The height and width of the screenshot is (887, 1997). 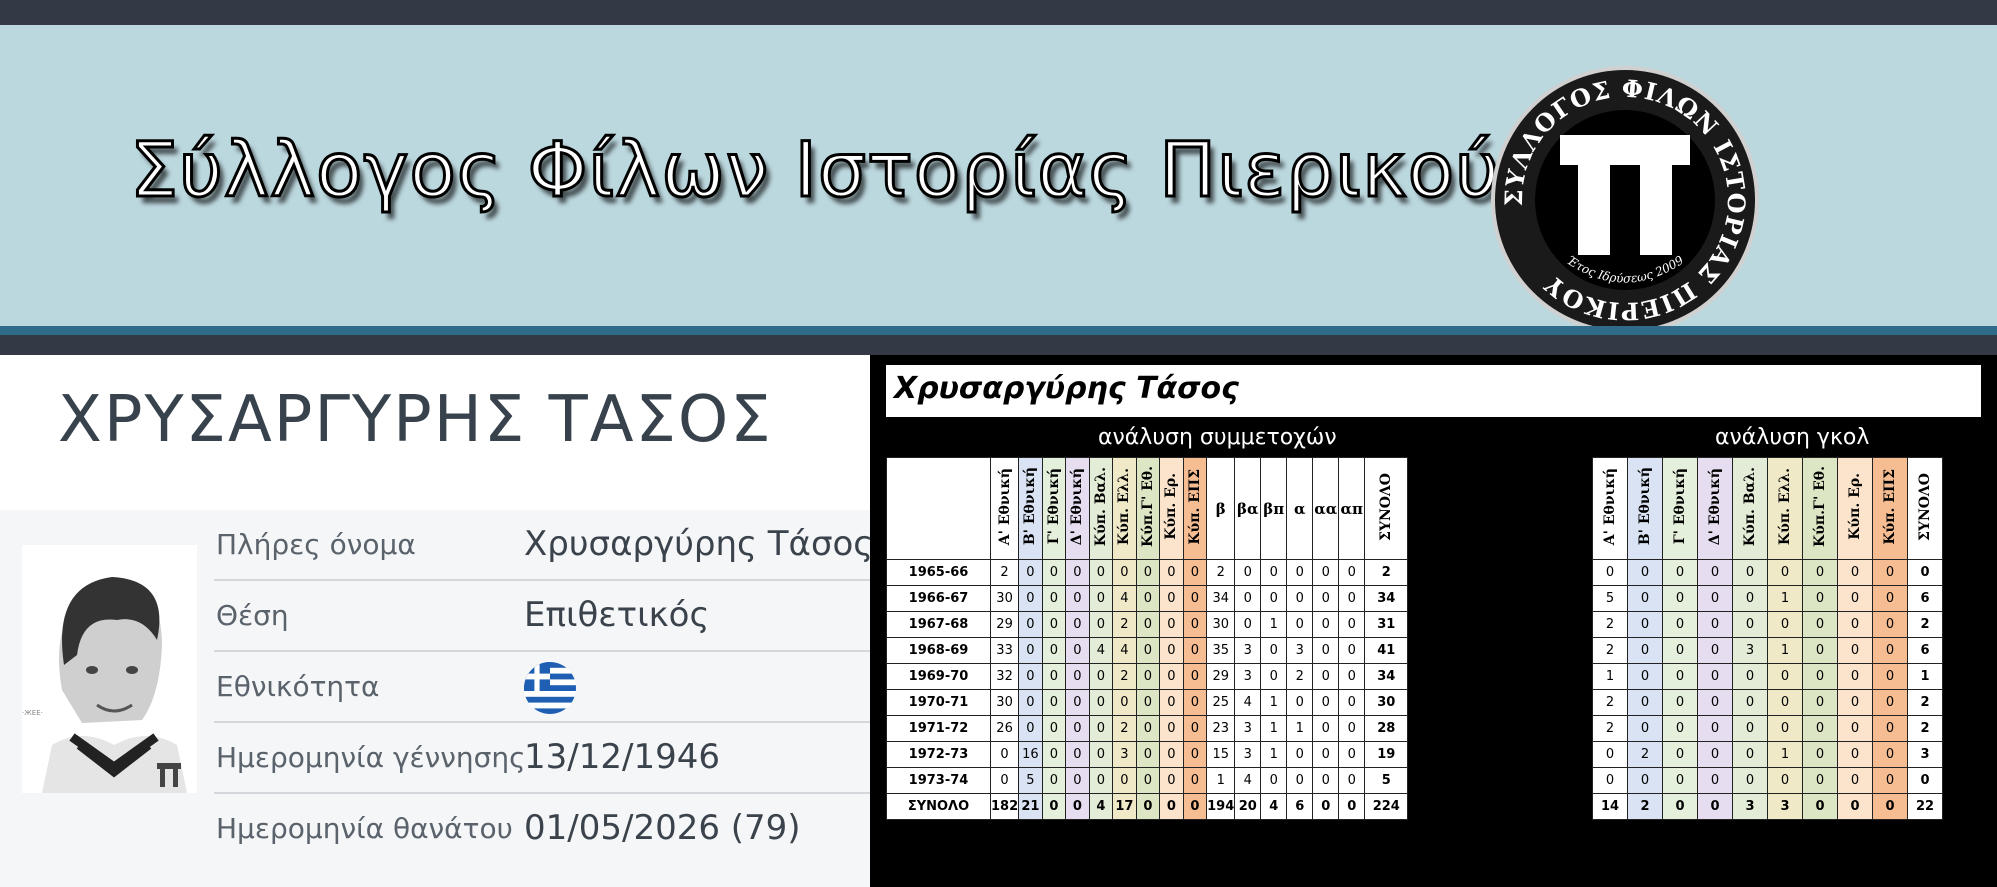 What do you see at coordinates (1221, 508) in the screenshot?
I see `appearances-header-cell: β` at bounding box center [1221, 508].